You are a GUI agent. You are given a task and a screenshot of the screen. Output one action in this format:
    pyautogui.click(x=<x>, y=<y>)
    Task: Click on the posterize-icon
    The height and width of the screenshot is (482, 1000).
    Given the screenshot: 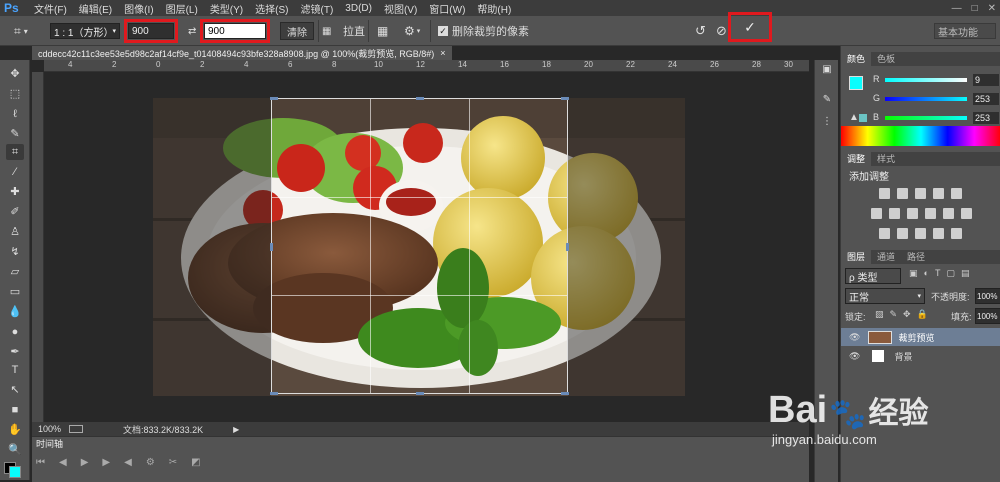 What is the action you would take?
    pyautogui.click(x=902, y=233)
    